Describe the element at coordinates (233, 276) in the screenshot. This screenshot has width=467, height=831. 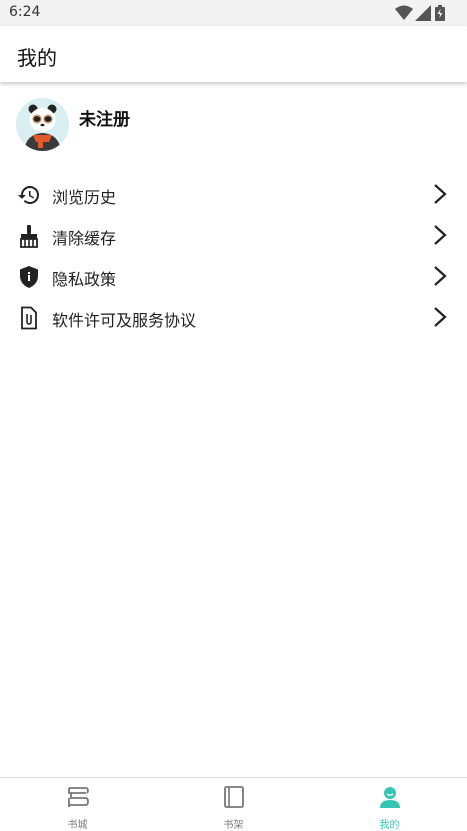
I see `menu-item-privacy-policy: 隐私政策` at that location.